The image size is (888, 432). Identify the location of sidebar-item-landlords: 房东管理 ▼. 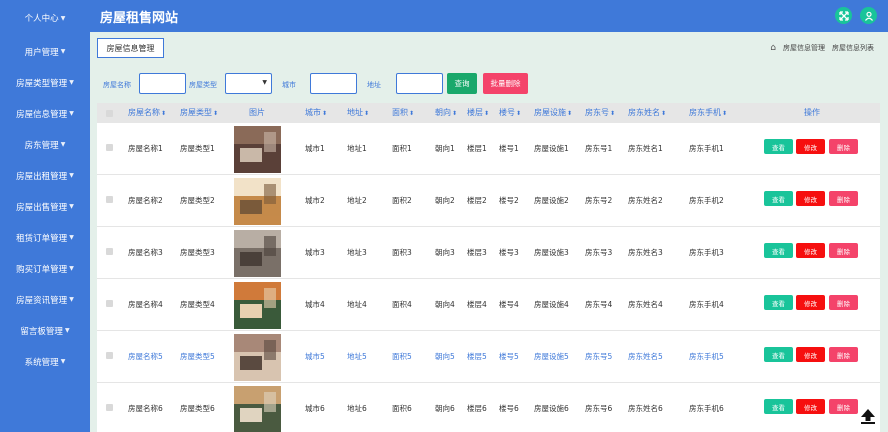
(45, 144).